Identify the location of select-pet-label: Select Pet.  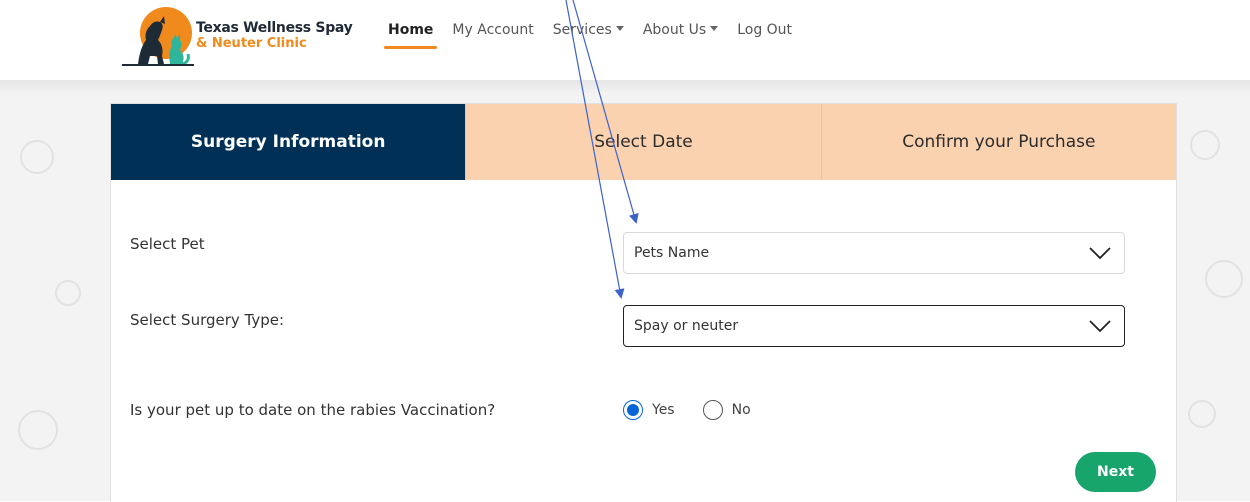
(167, 244).